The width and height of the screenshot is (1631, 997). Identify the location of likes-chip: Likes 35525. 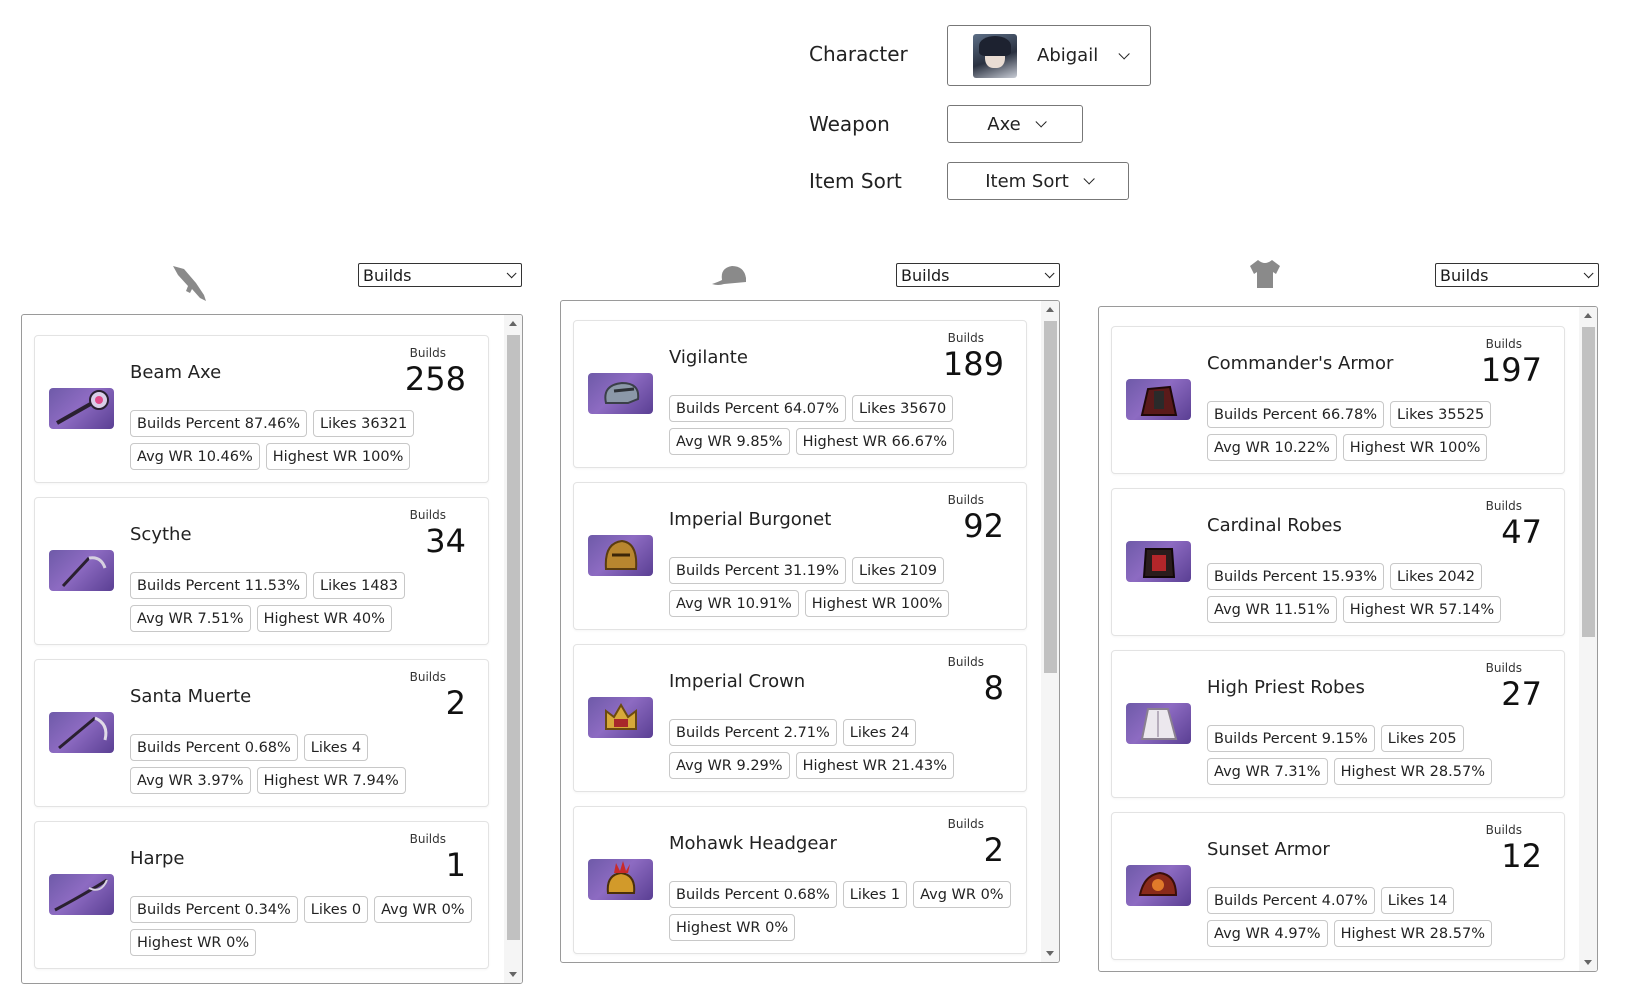
(1441, 414).